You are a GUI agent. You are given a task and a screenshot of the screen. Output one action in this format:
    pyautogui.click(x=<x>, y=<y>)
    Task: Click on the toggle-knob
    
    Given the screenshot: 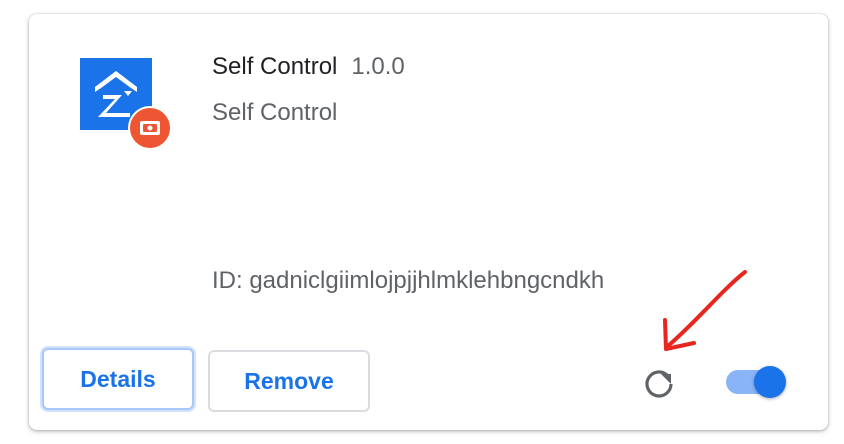 What is the action you would take?
    pyautogui.click(x=770, y=382)
    